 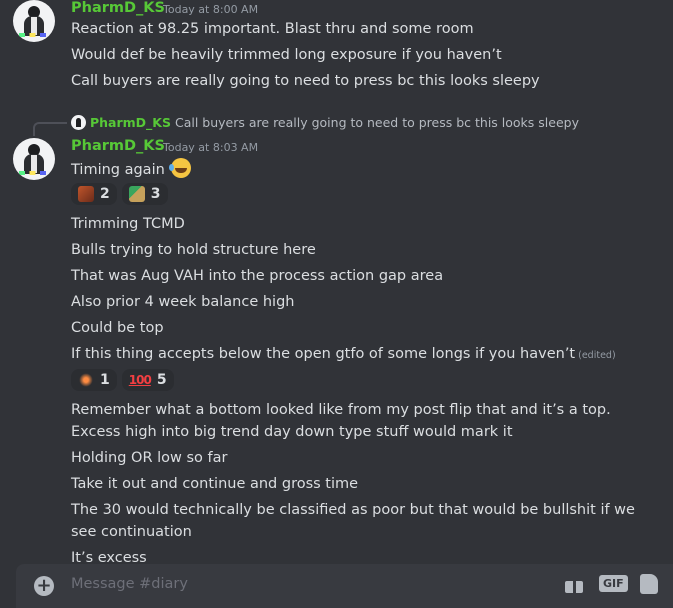 I want to click on message-line: Holding OR low so far, so click(x=149, y=458).